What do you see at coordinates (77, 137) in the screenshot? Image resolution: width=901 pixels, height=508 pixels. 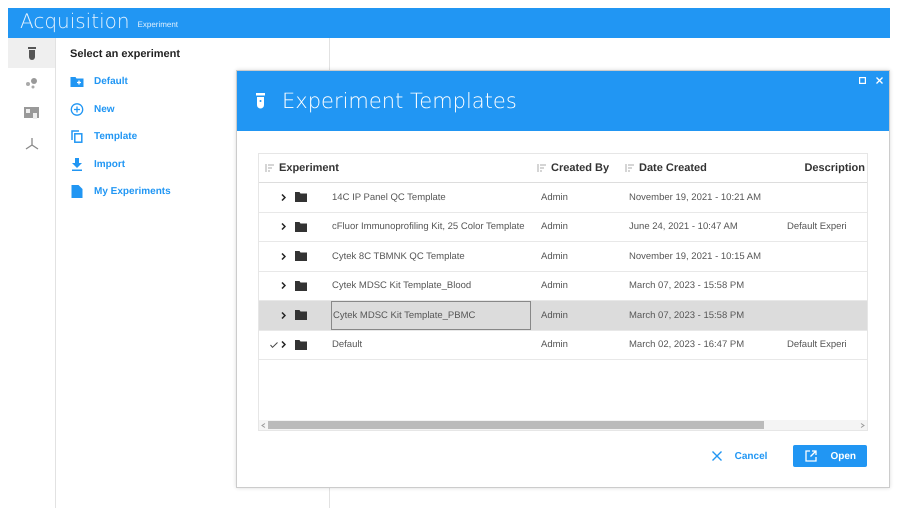 I see `copy-icon` at bounding box center [77, 137].